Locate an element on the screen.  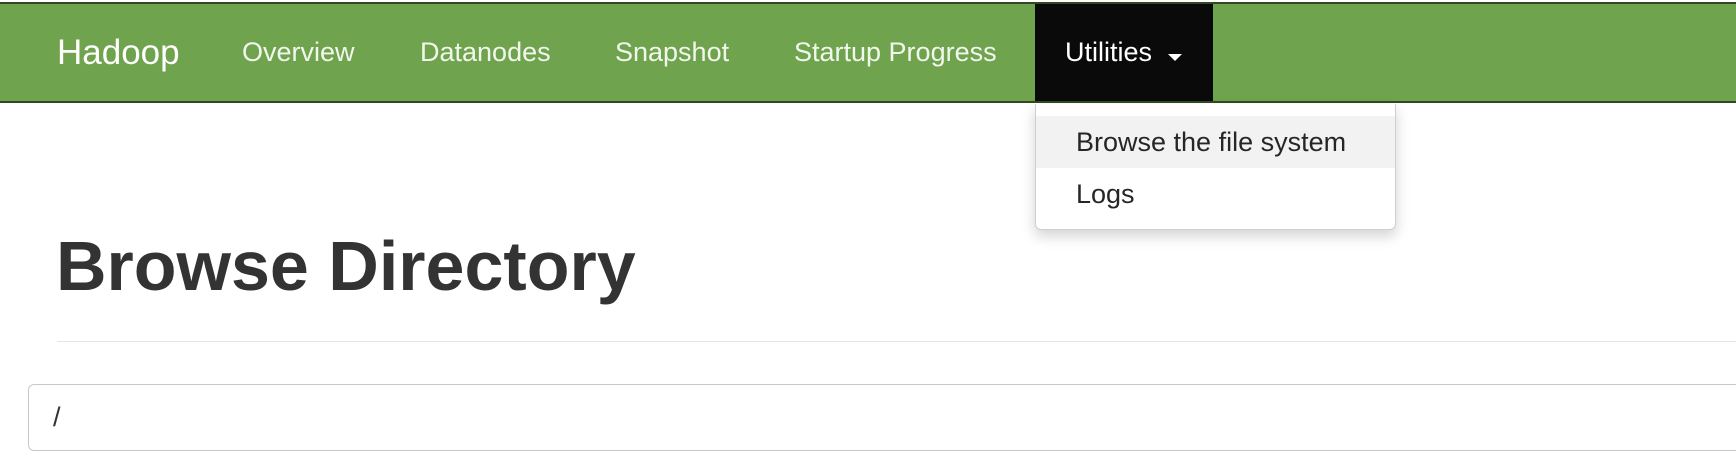
menu-item-logs: Logs is located at coordinates (1215, 194).